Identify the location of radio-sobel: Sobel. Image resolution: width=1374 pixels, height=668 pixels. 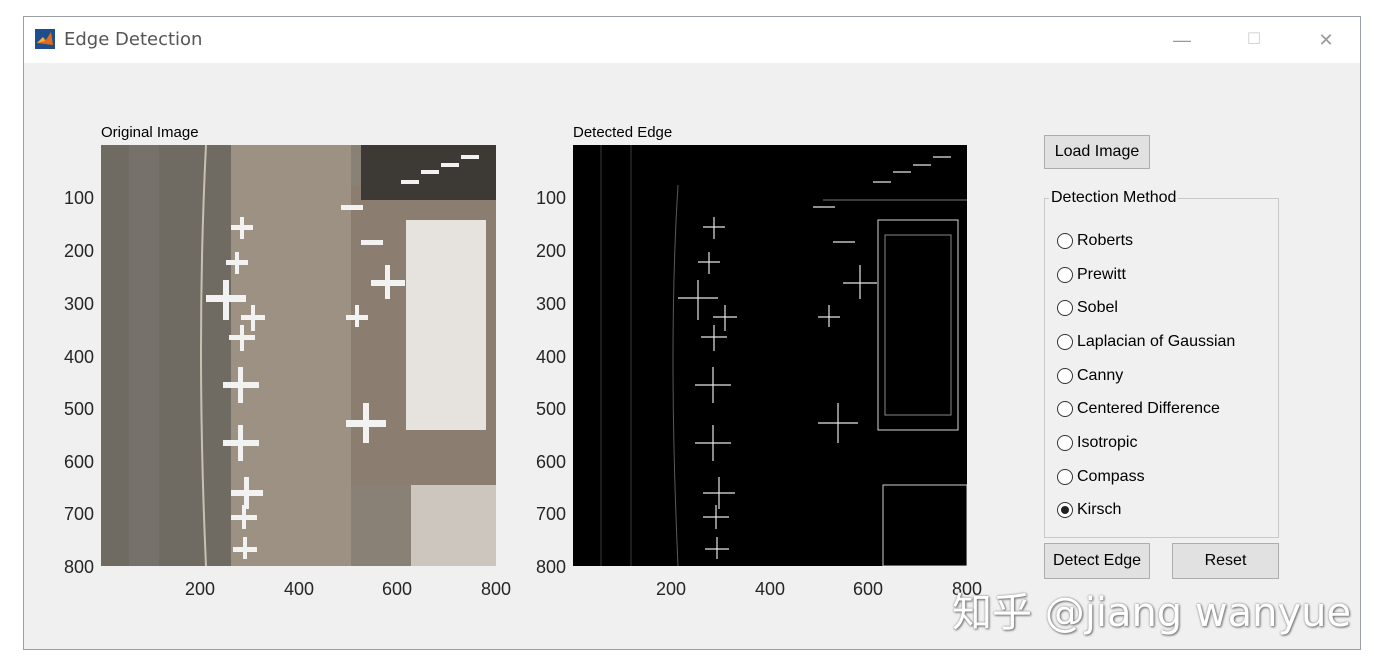
(1087, 308).